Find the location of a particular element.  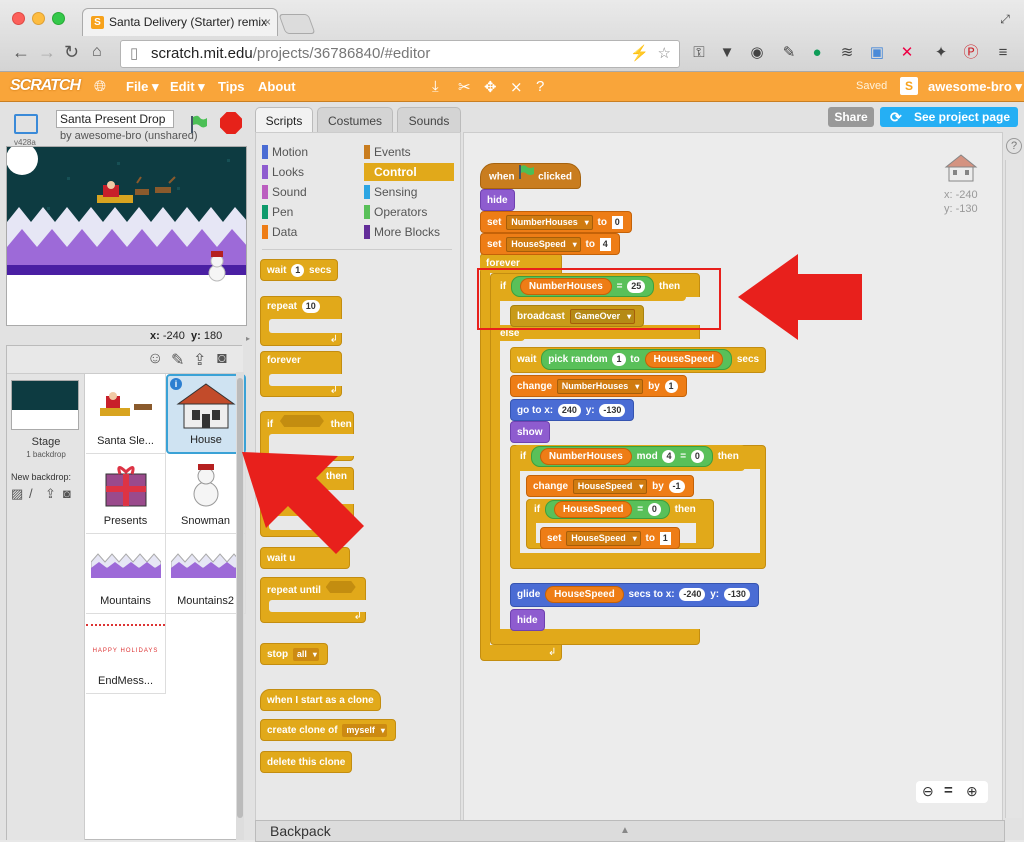

backpack-bar: Backpack ▲ is located at coordinates (630, 831).